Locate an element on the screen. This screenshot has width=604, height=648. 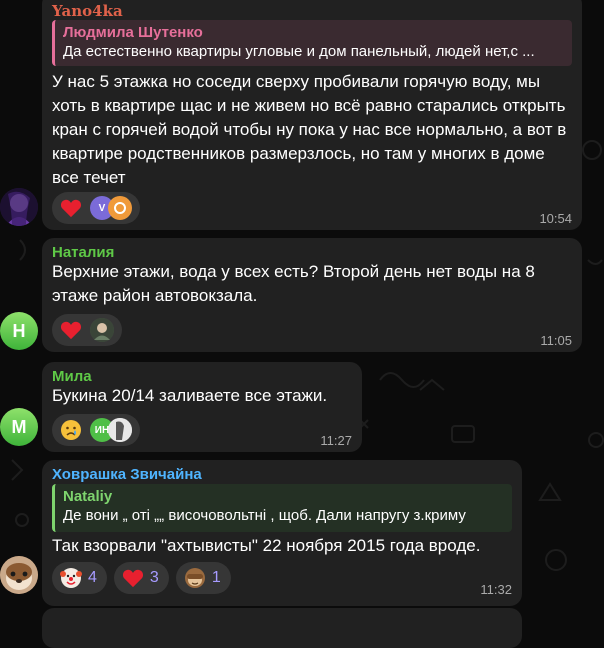
message-time: 11:27 is located at coordinates (336, 440).